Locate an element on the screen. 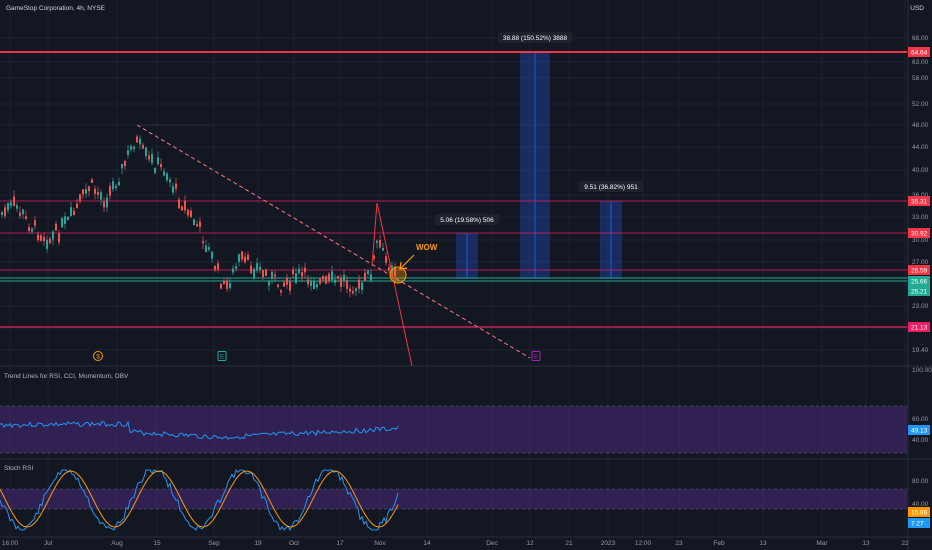 The width and height of the screenshot is (932, 550). steep-trend-line is located at coordinates (394, 284).